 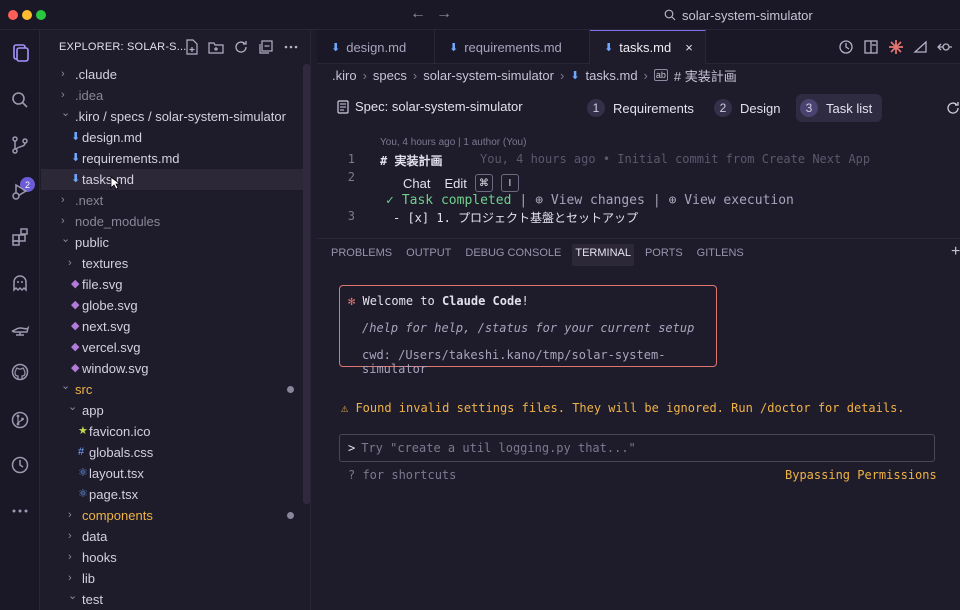 I want to click on forward-arrow-icon: →, so click(x=444, y=14).